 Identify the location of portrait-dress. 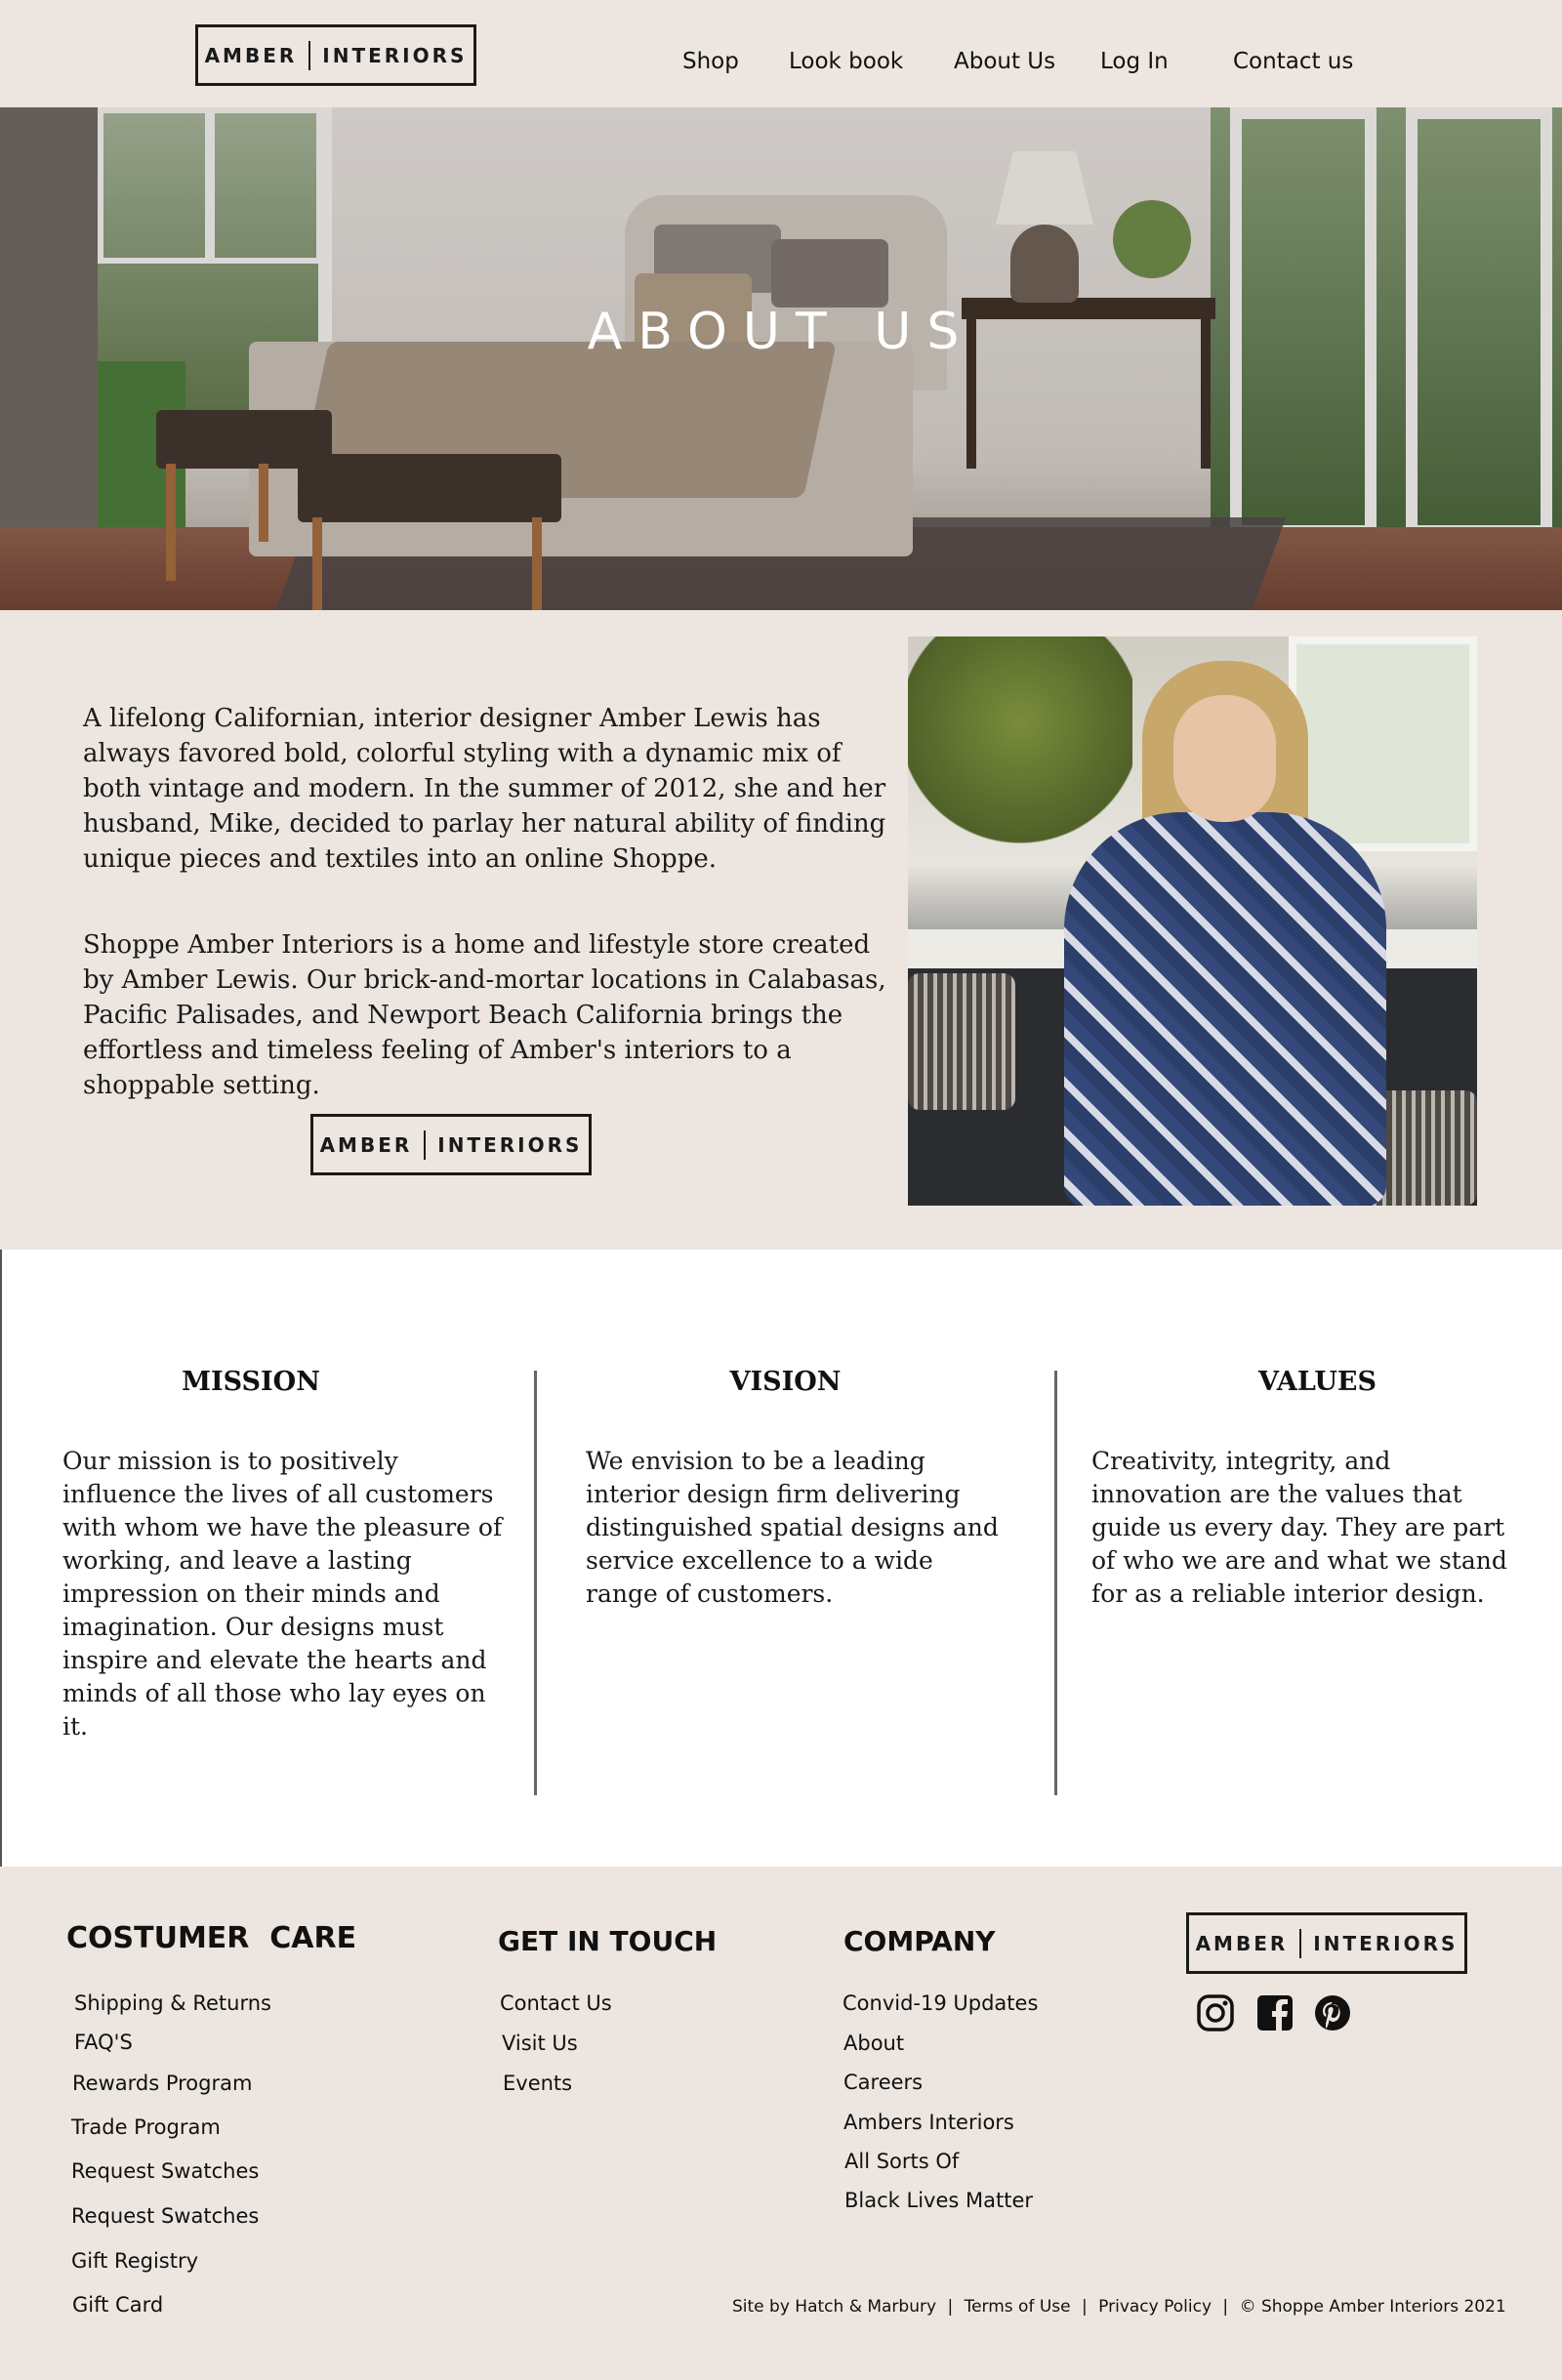
(1225, 1009).